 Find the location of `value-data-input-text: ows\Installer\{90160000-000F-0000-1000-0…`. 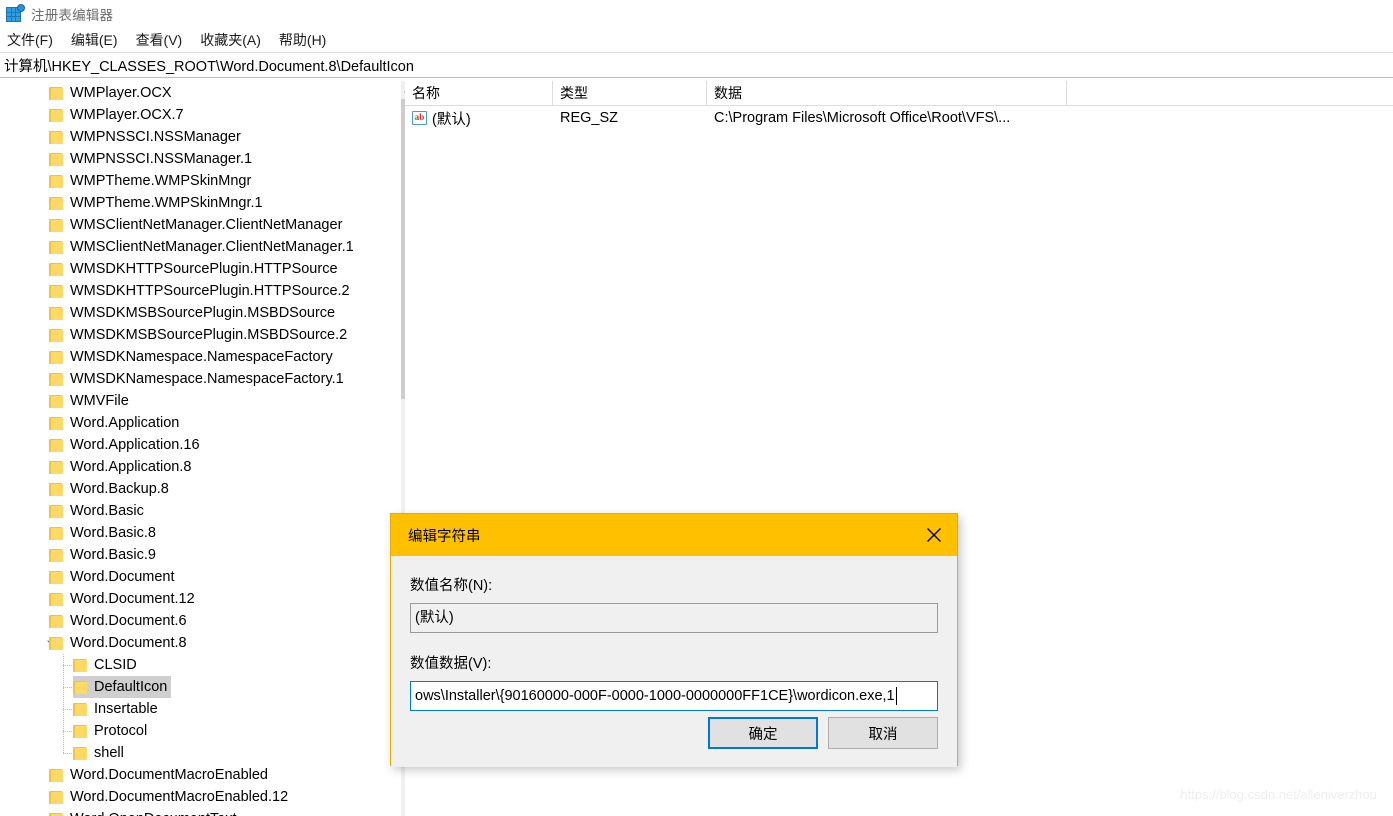

value-data-input-text: ows\Installer\{90160000-000F-0000-1000-0… is located at coordinates (655, 696).